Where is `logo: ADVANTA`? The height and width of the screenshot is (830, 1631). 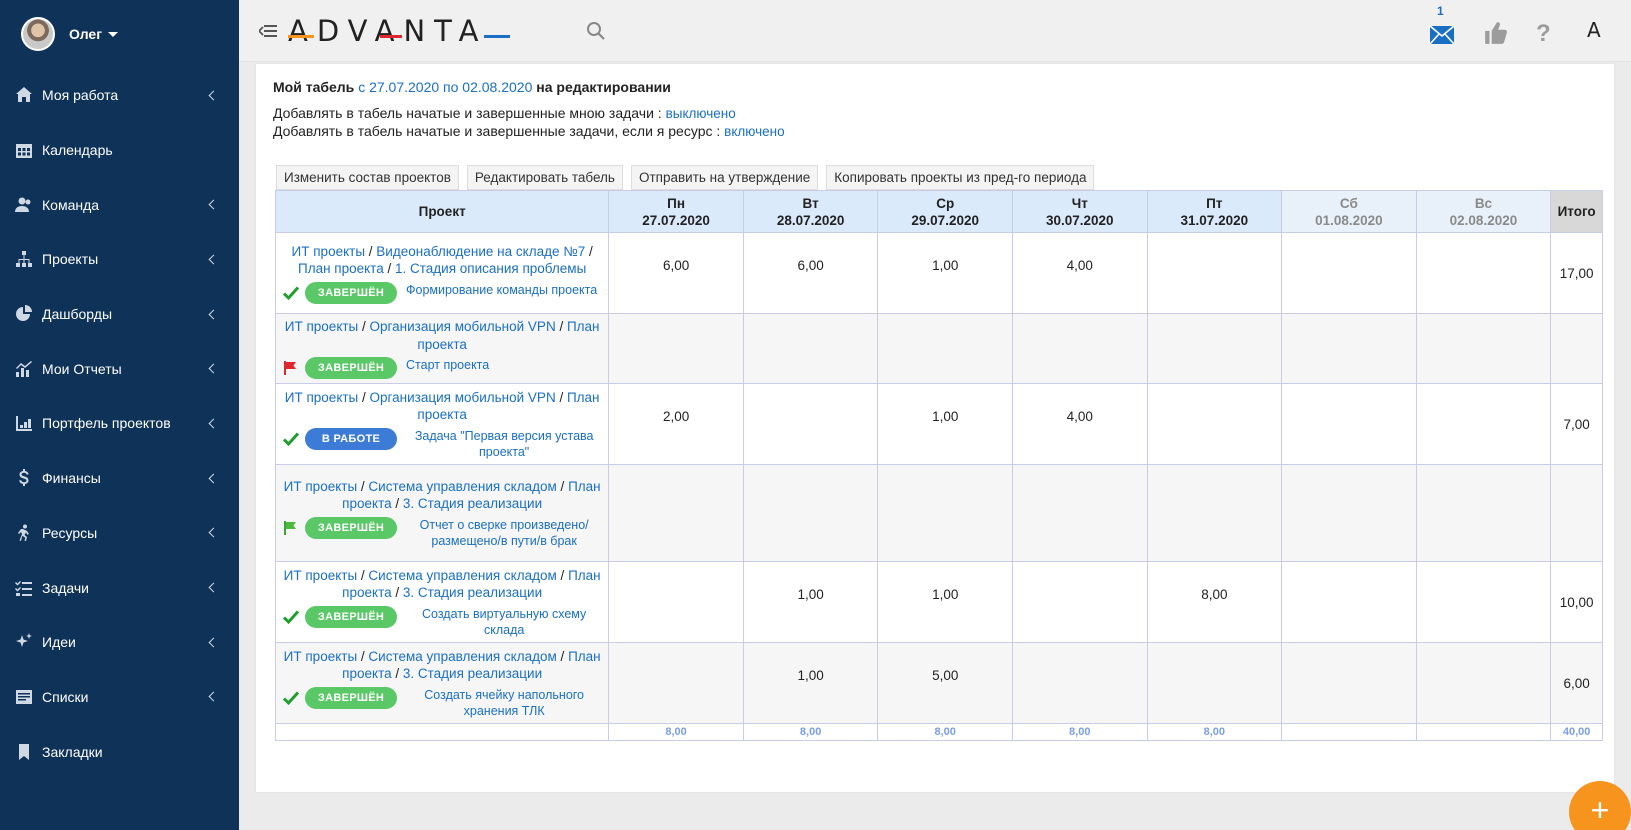 logo: ADVANTA is located at coordinates (387, 31).